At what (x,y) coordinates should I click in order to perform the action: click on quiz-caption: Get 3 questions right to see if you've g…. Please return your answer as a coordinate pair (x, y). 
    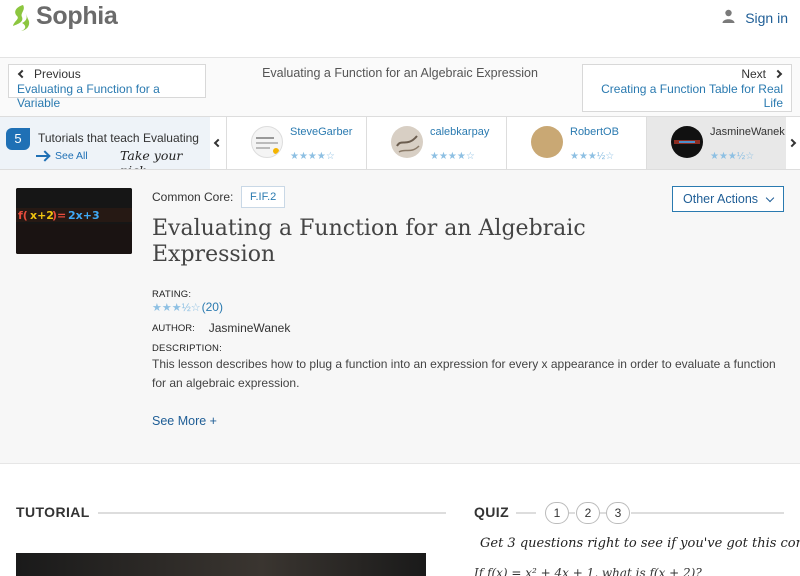
    Looking at the image, I should click on (640, 543).